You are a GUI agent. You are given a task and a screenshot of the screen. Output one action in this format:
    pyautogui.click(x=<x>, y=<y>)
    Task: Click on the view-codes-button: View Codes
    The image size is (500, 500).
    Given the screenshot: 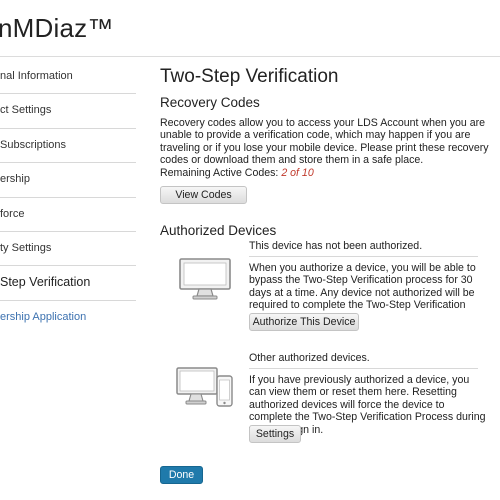 What is the action you would take?
    pyautogui.click(x=203, y=195)
    